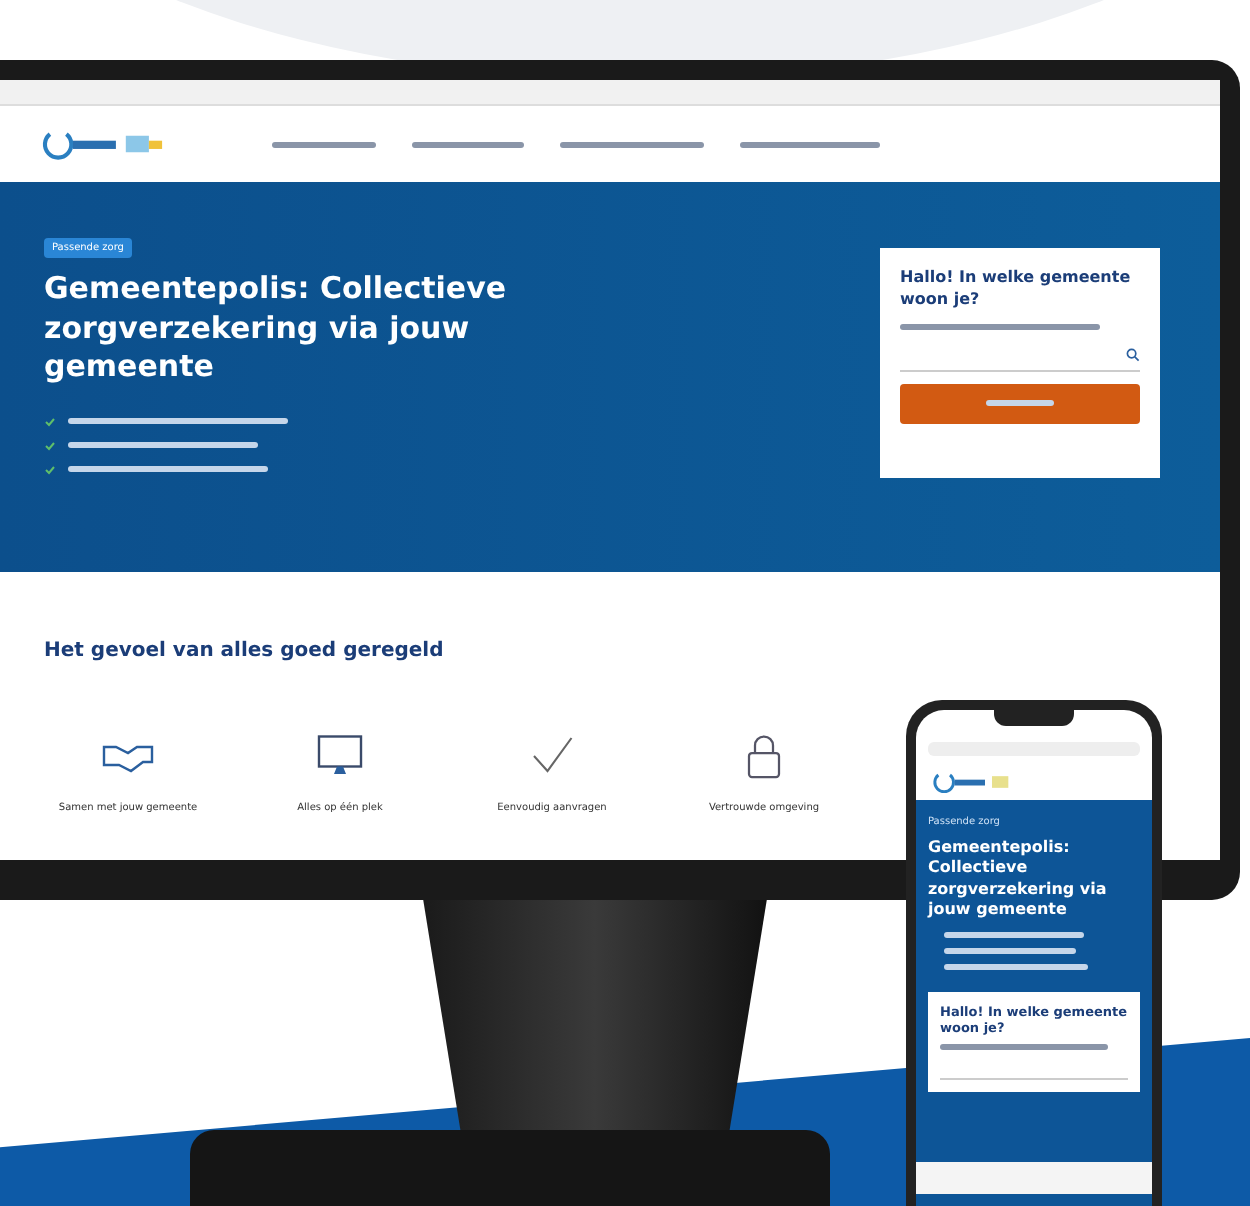  I want to click on section-title: Het gevoel van alles goed geregeld, so click(245, 651).